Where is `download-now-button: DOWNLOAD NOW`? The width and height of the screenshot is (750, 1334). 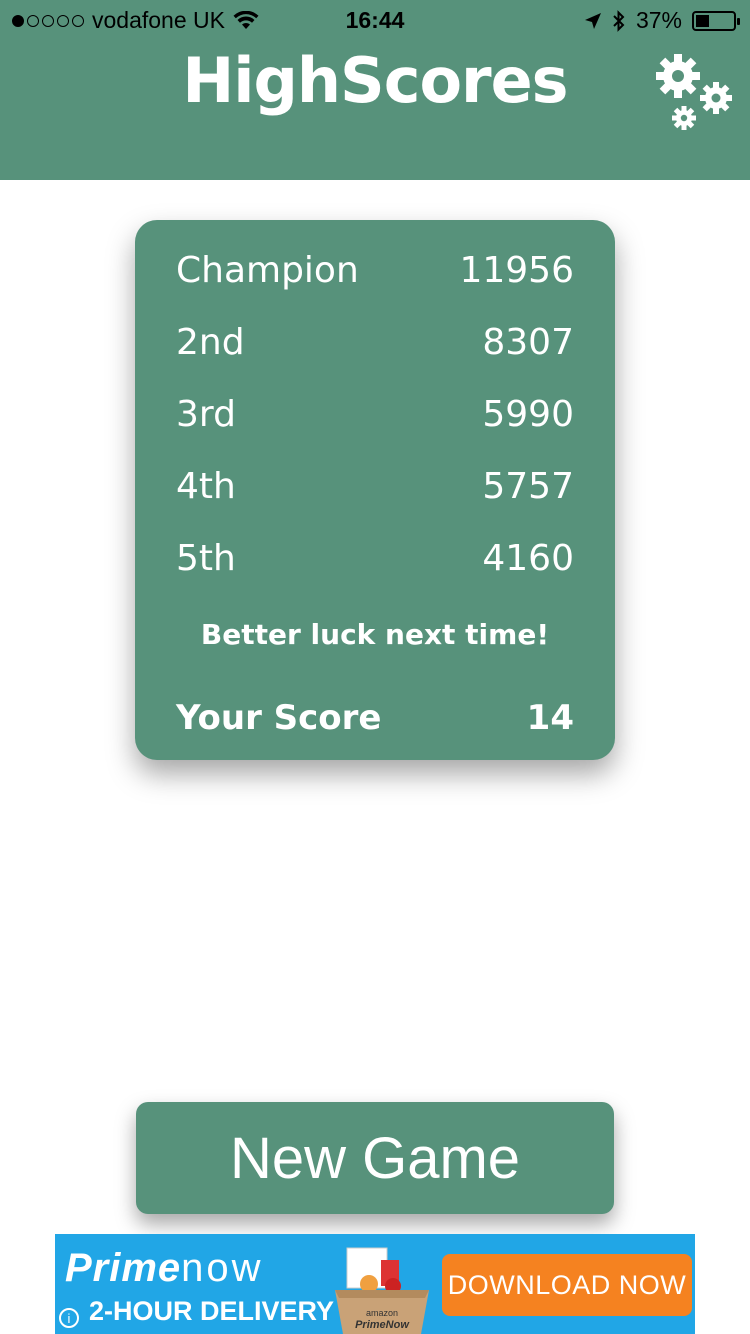
download-now-button: DOWNLOAD NOW is located at coordinates (567, 1285).